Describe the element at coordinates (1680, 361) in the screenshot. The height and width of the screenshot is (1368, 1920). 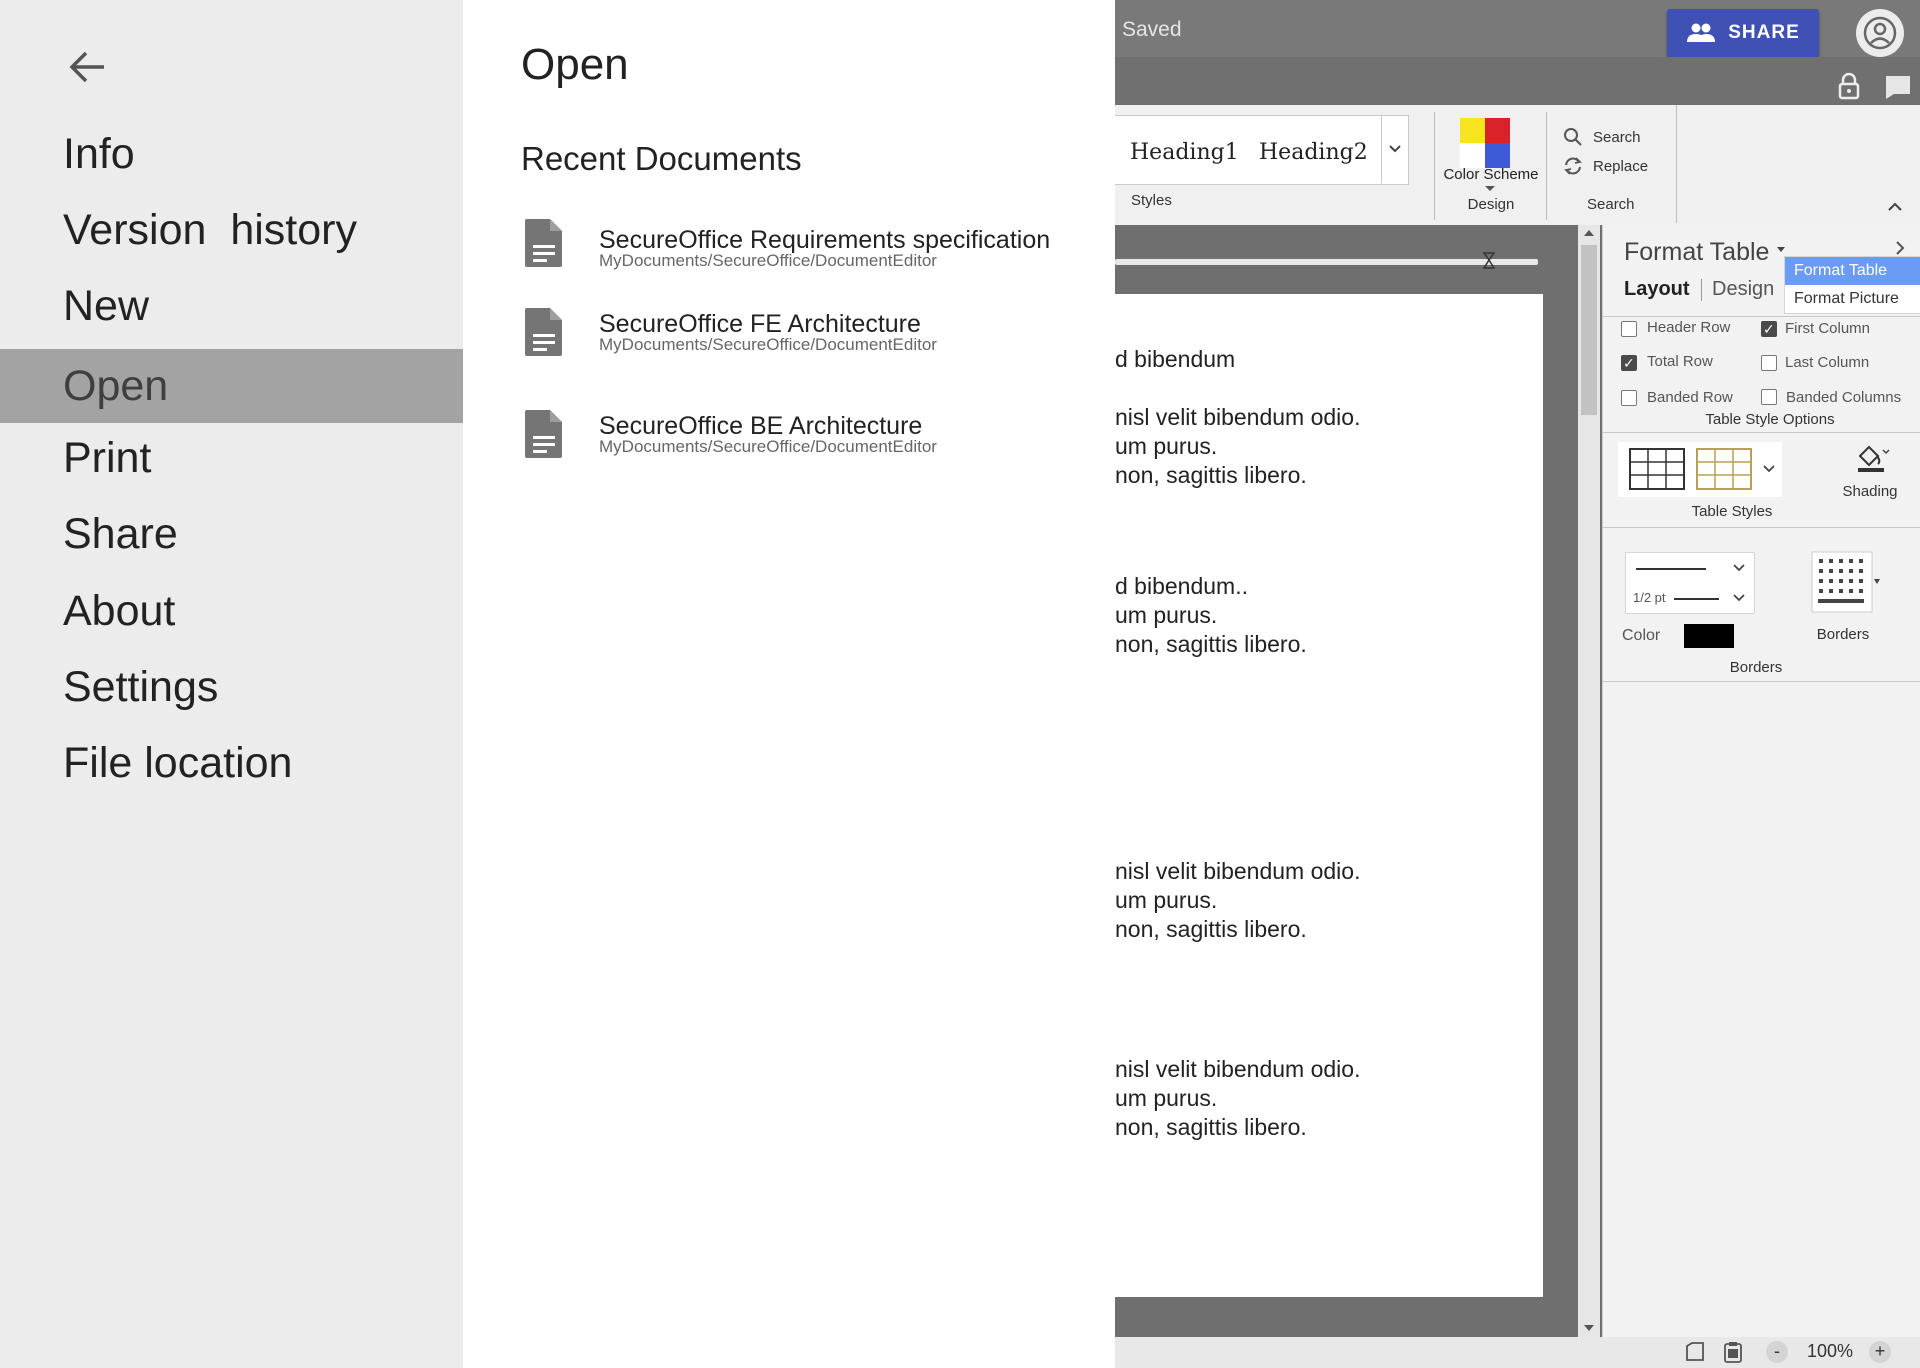
I see `total-row-label: Total Row` at that location.